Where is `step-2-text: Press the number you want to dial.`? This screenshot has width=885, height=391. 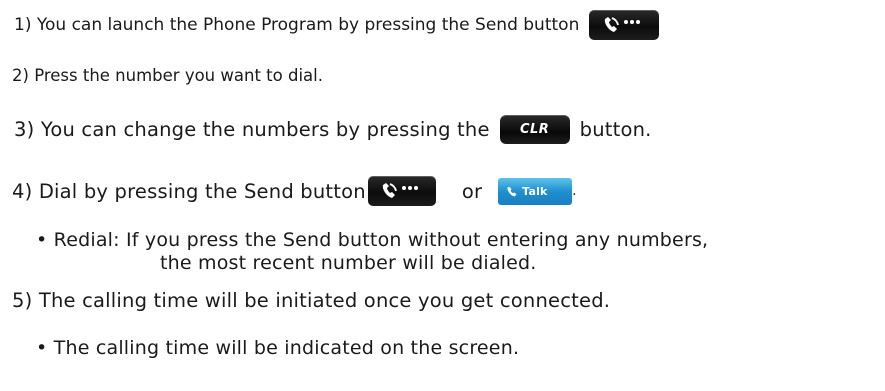 step-2-text: Press the number you want to dial. is located at coordinates (178, 75).